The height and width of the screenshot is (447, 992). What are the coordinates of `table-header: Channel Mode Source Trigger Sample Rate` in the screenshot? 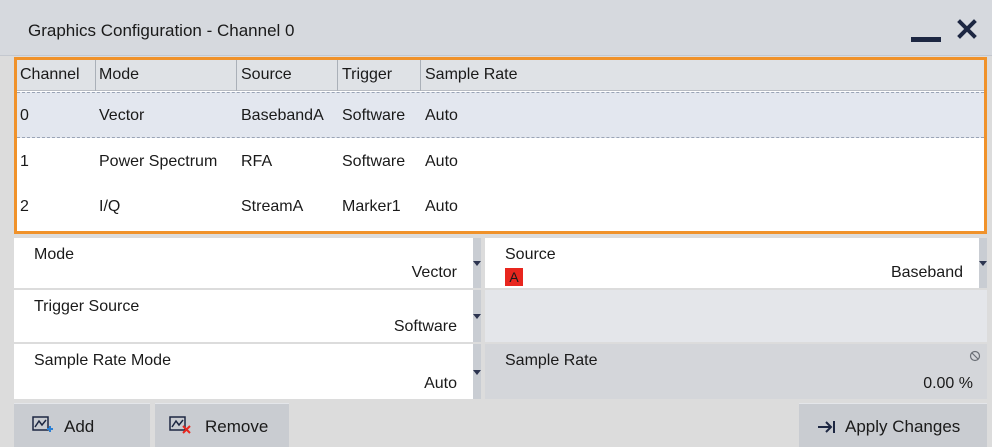 It's located at (500, 75).